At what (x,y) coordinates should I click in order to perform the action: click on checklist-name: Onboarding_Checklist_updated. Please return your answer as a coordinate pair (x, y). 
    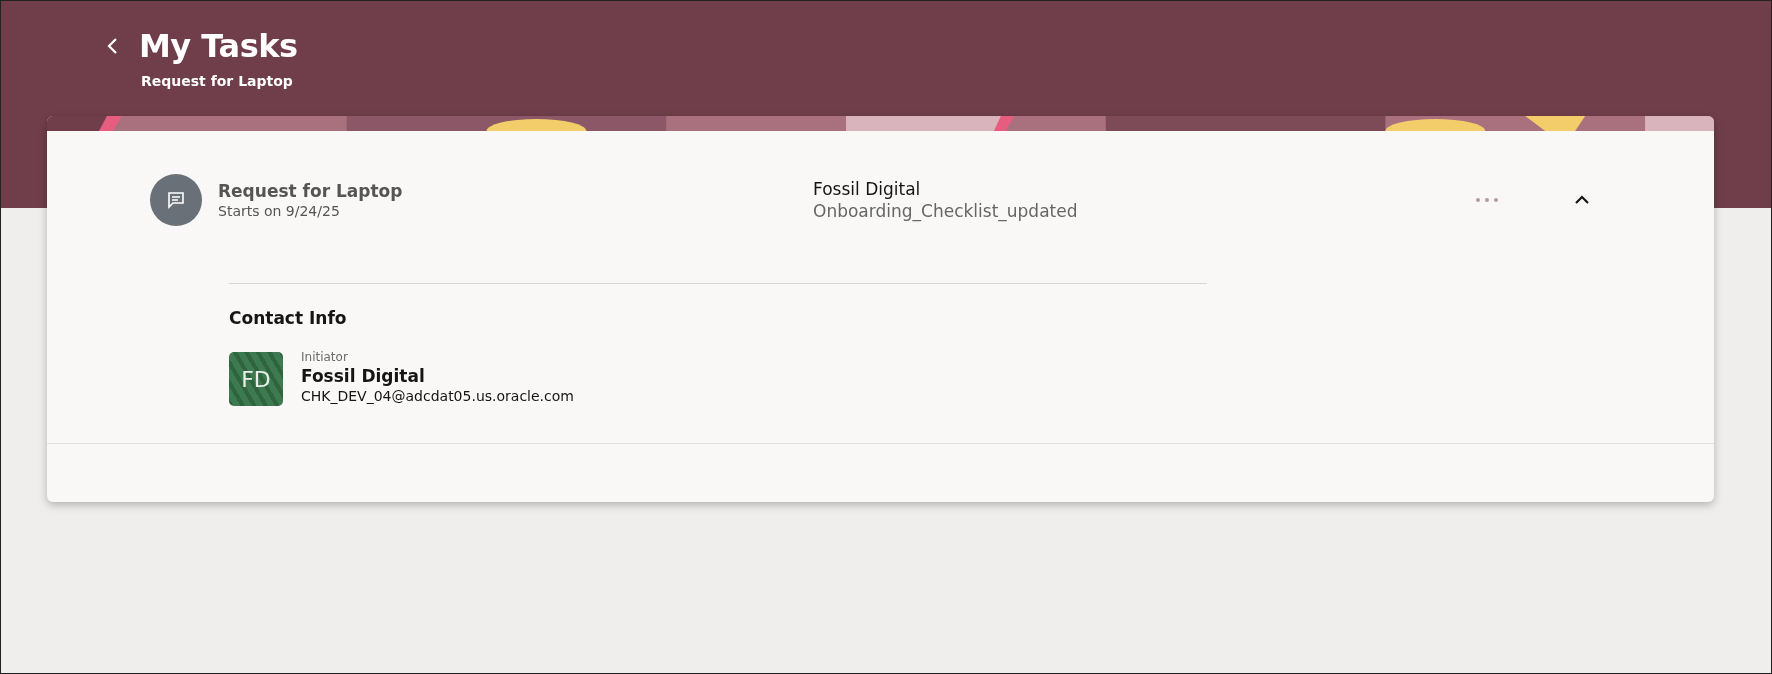
    Looking at the image, I should click on (946, 211).